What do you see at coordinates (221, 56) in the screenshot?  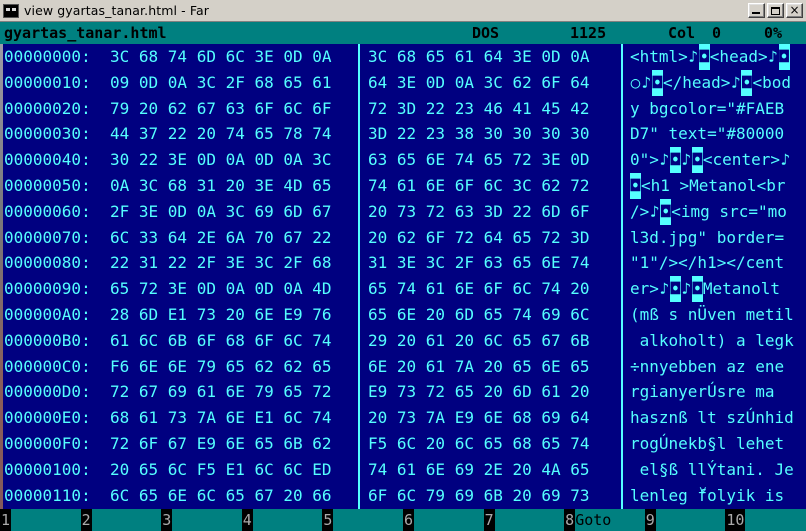 I see `hex-bytes-left: 3C 68 74 6D 6C 3E 0D 0A` at bounding box center [221, 56].